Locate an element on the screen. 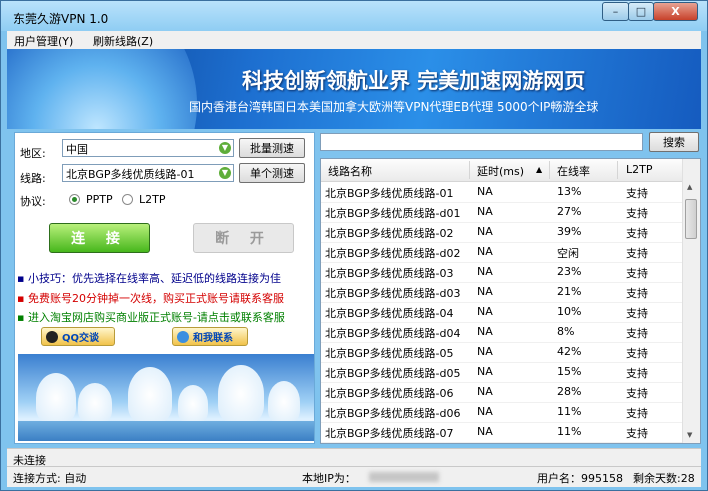 The width and height of the screenshot is (708, 491). table-row: 北京BGP多线优质线路-d04 NA 8% 支持 is located at coordinates (502, 332).